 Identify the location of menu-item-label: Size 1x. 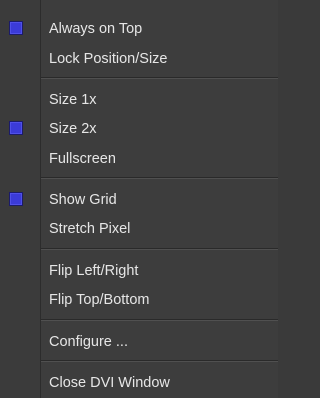
(73, 100).